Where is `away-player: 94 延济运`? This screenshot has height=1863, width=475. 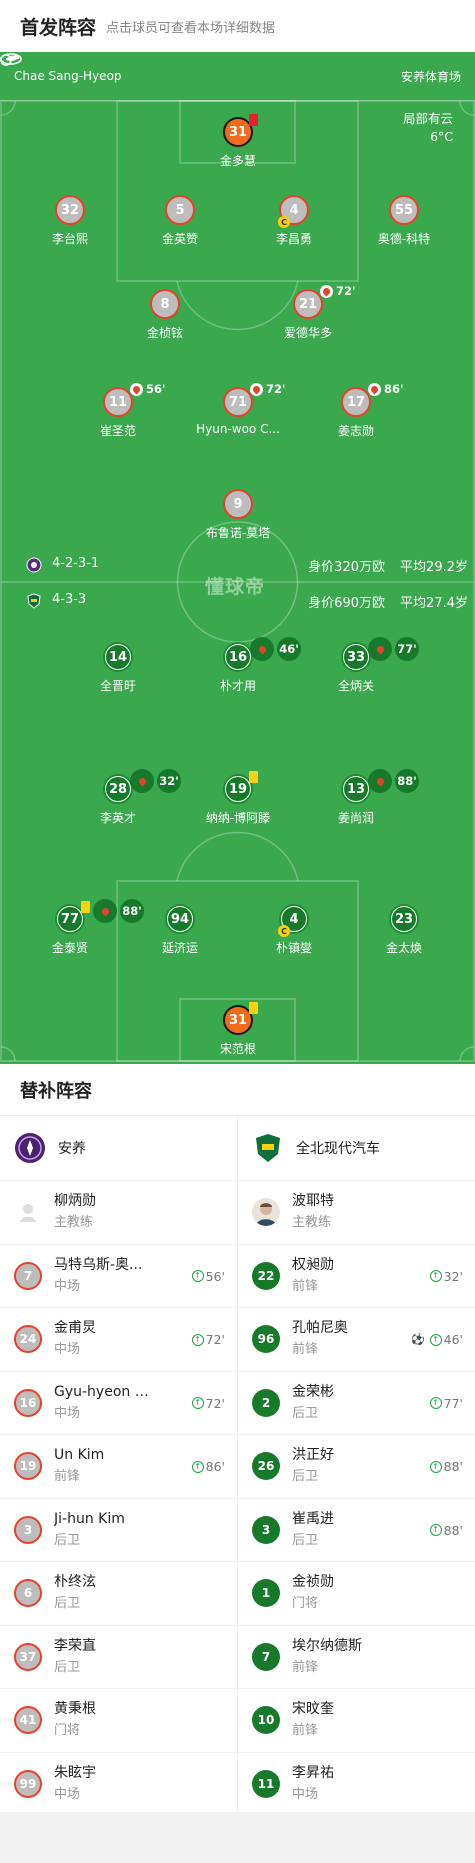
away-player: 94 延济运 is located at coordinates (180, 930).